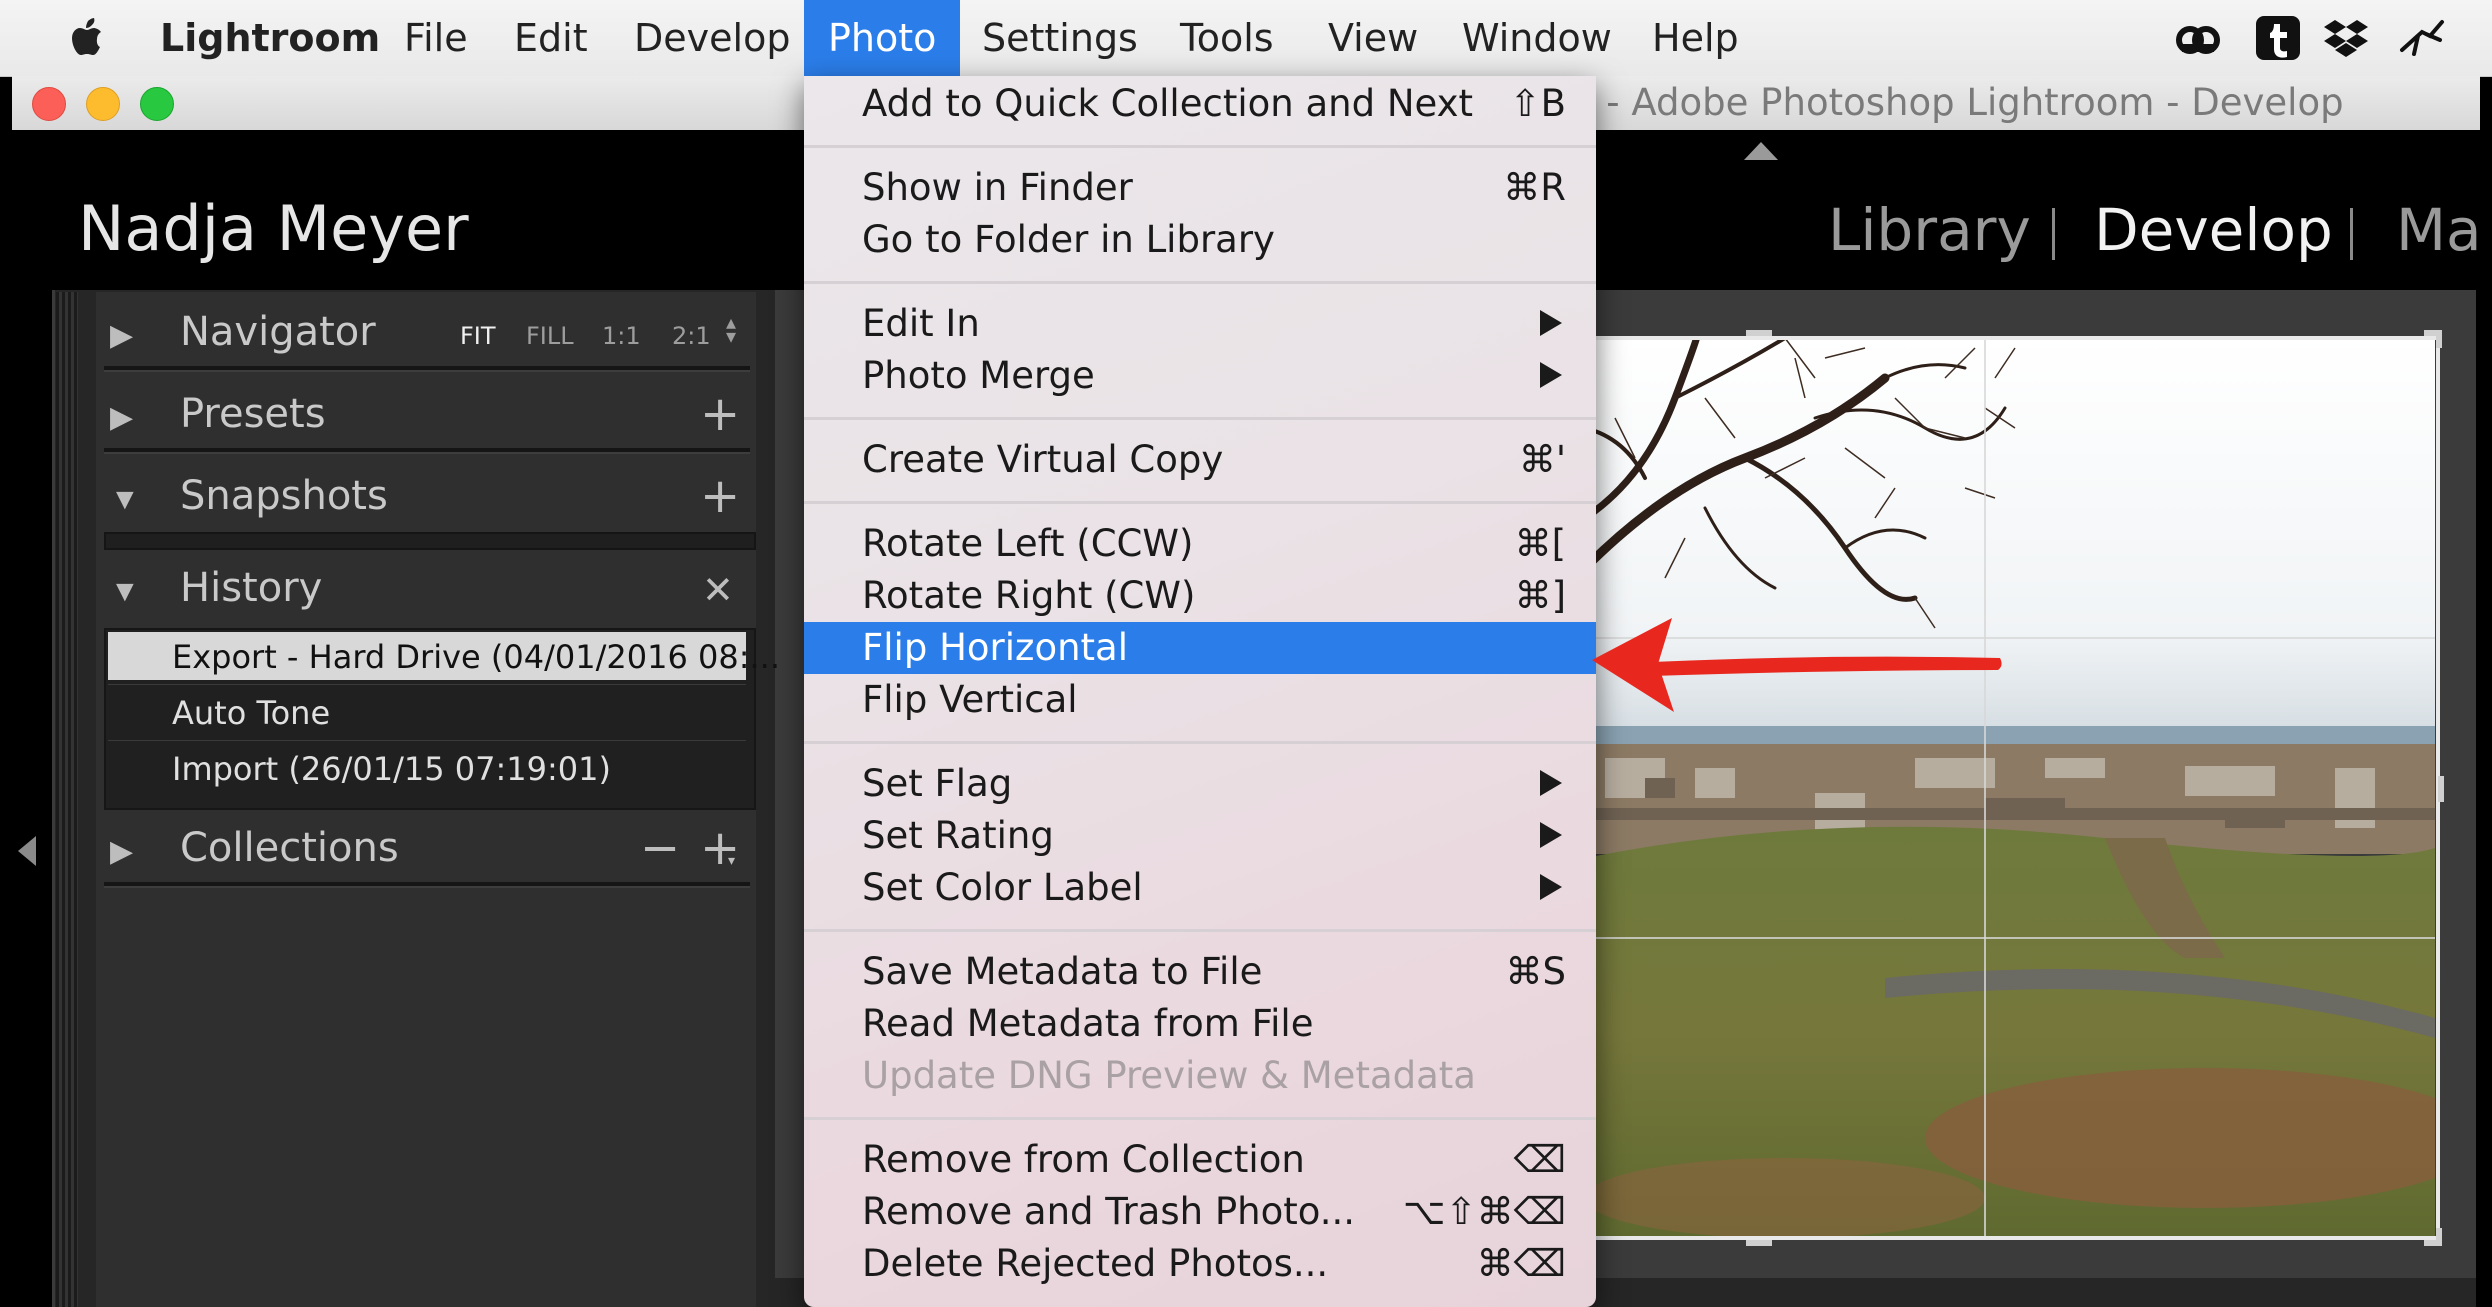 This screenshot has height=1307, width=2492. What do you see at coordinates (937, 783) in the screenshot?
I see `menu-item-label: Set Flag` at bounding box center [937, 783].